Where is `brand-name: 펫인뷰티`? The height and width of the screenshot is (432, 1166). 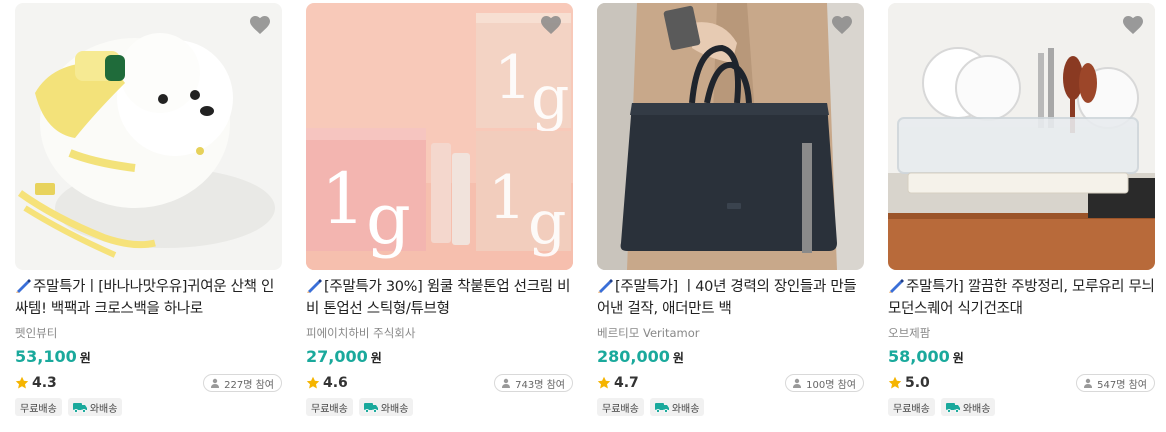 brand-name: 펫인뷰티 is located at coordinates (148, 333).